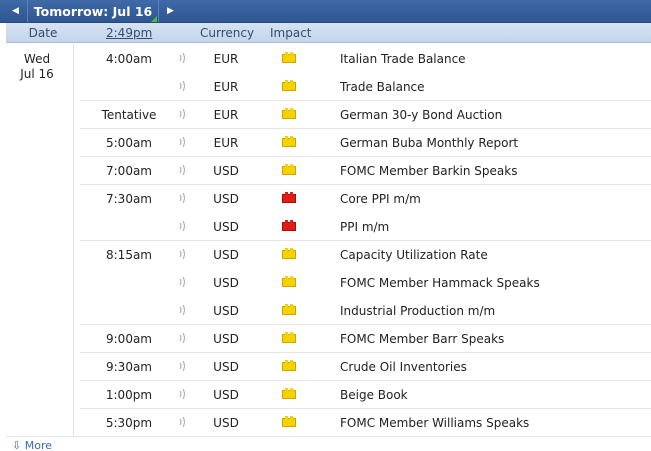 Image resolution: width=651 pixels, height=451 pixels. Describe the element at coordinates (328, 310) in the screenshot. I see `event-row: USD Industrial Production m/m` at that location.